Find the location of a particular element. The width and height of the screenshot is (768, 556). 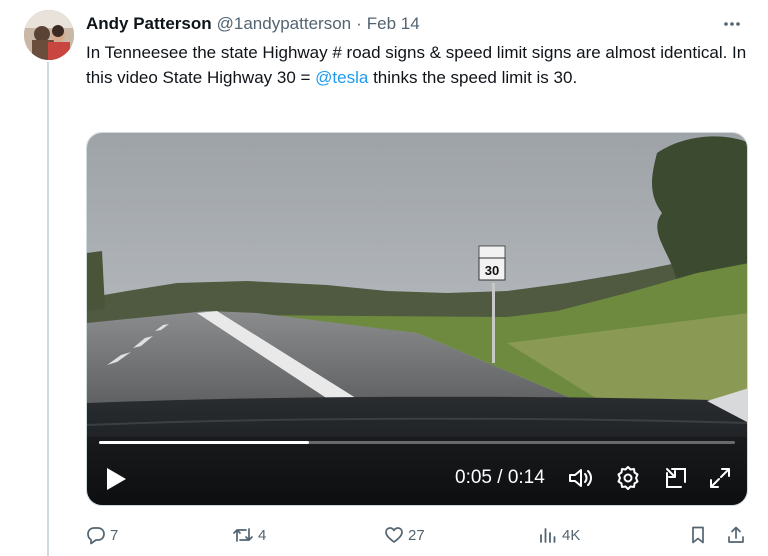

bookmark-icon is located at coordinates (698, 535).